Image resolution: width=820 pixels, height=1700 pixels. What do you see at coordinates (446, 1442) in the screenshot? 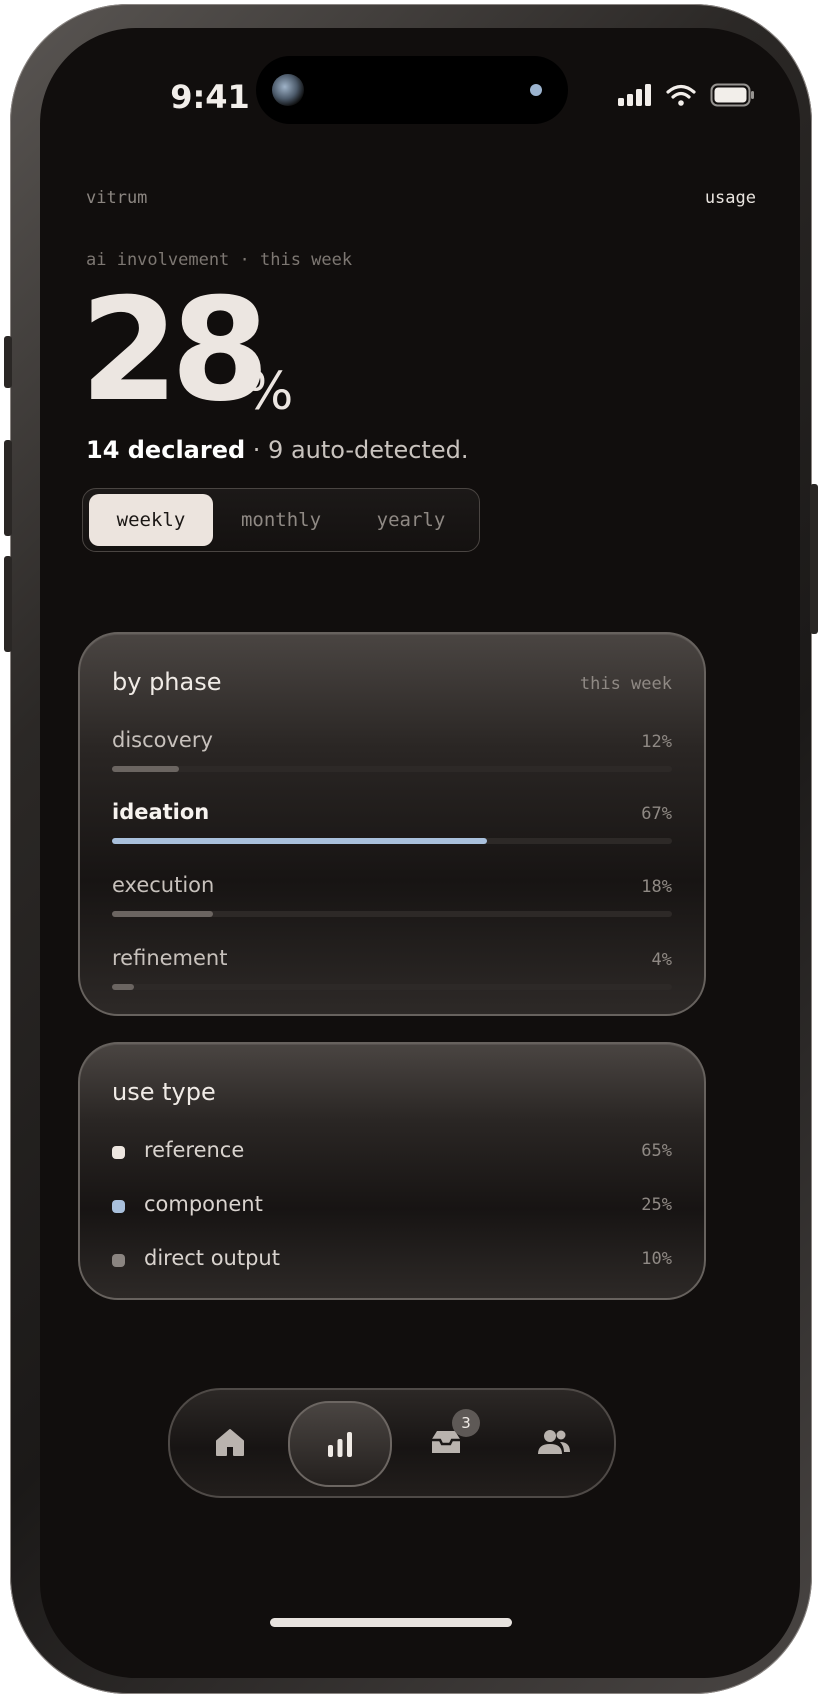
I see `tab-inbox: 3` at bounding box center [446, 1442].